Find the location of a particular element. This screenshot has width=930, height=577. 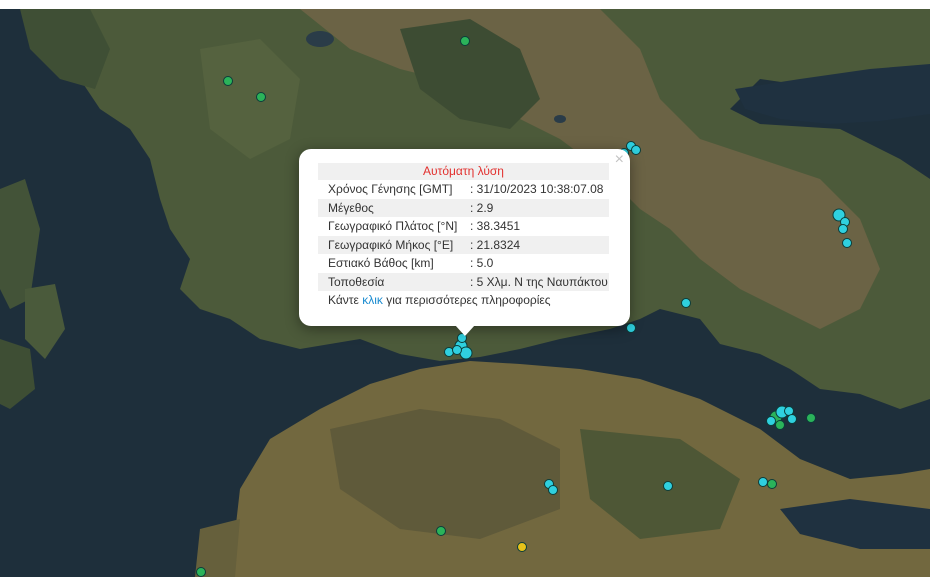

row-value: : 5 Χλμ. Ν της Ναυπάκτου is located at coordinates (539, 281).